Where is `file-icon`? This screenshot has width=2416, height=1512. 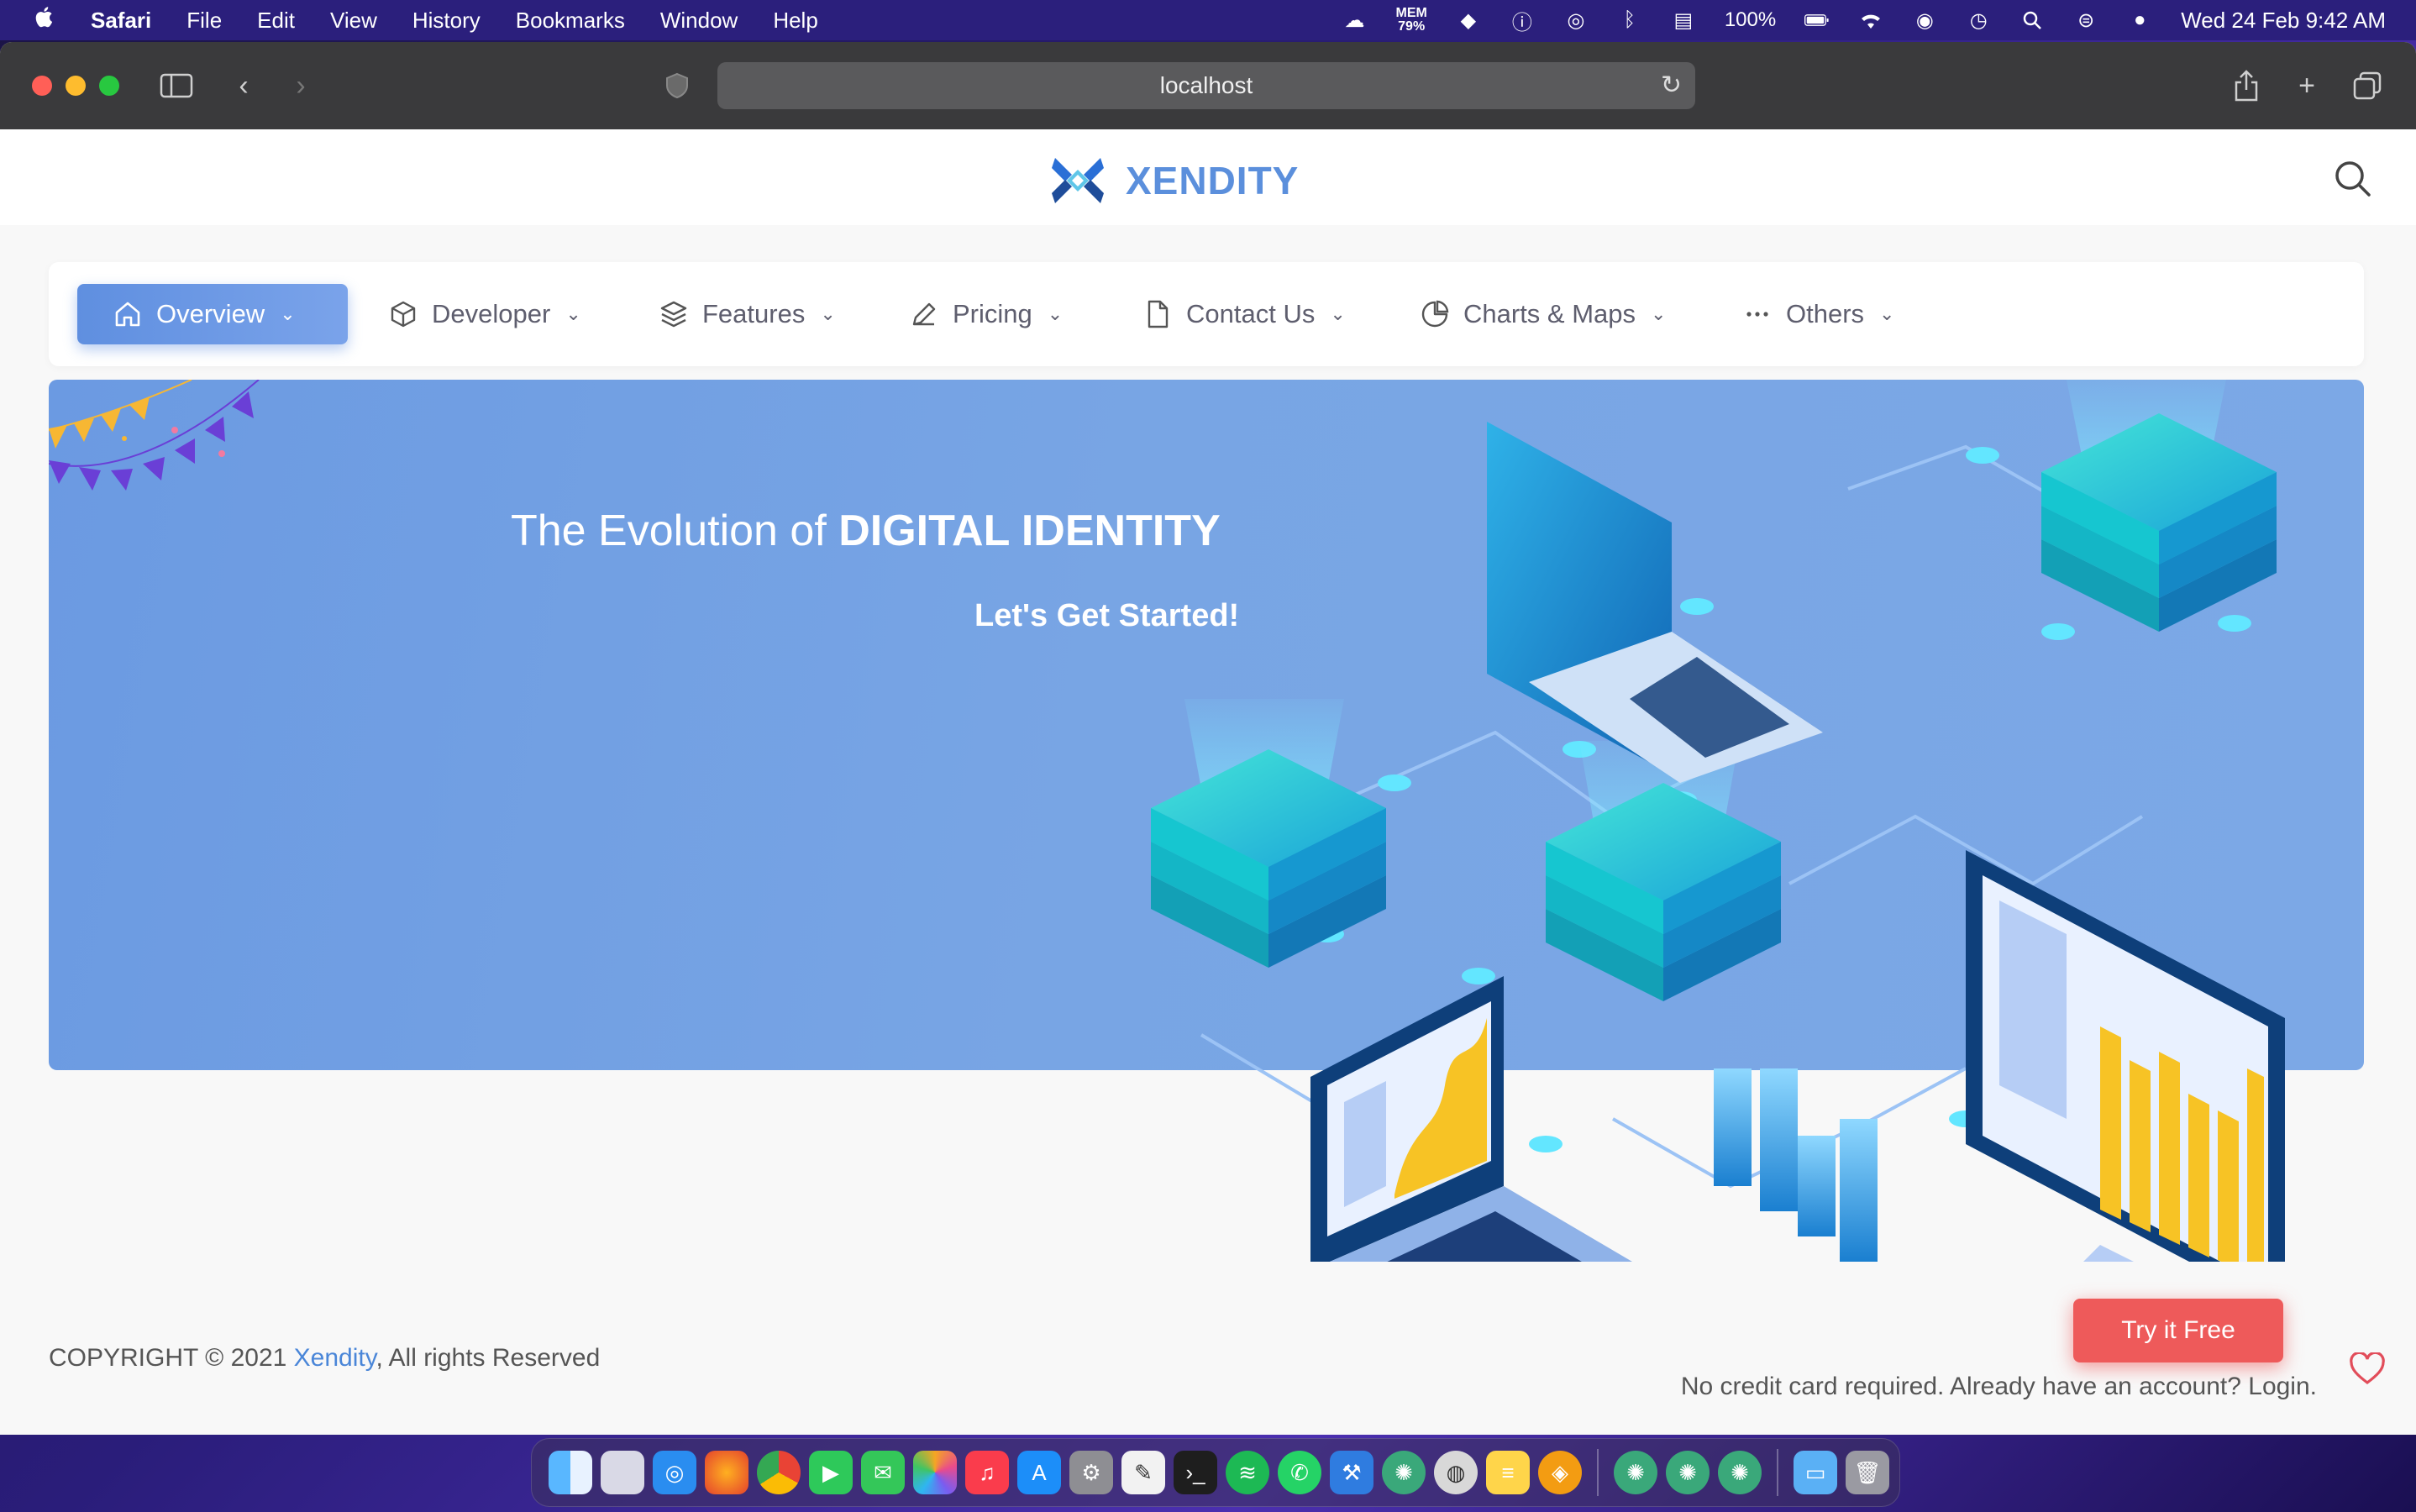 file-icon is located at coordinates (1158, 314).